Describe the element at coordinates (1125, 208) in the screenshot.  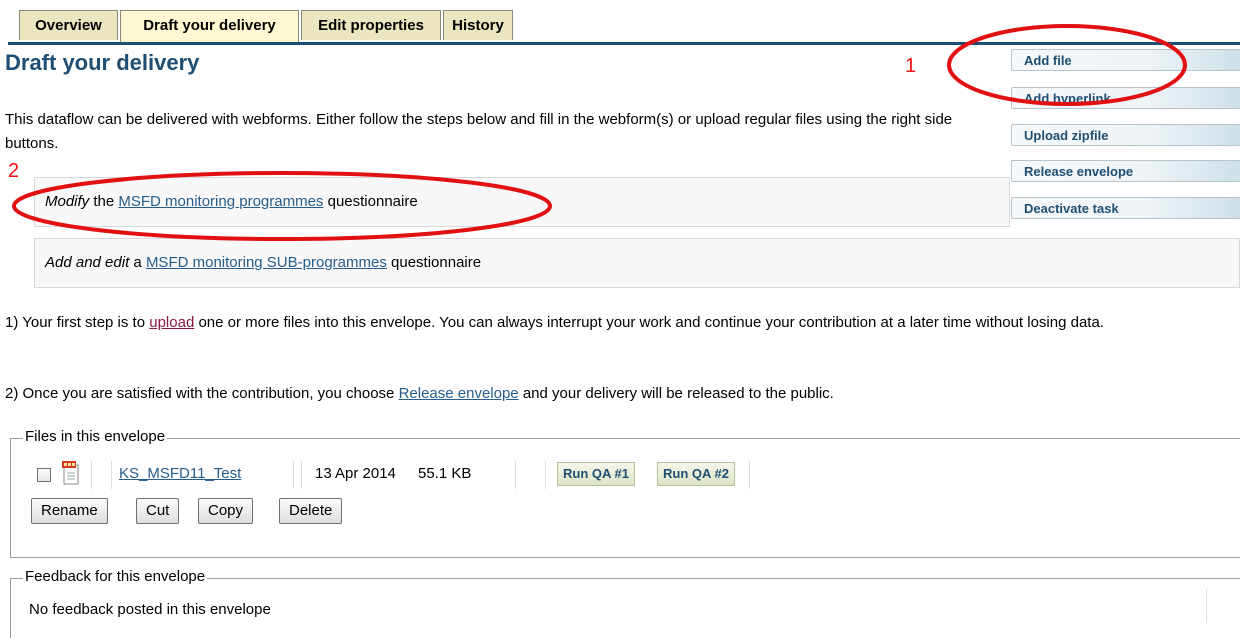
I see `deactivate-task-button: Deactivate task` at that location.